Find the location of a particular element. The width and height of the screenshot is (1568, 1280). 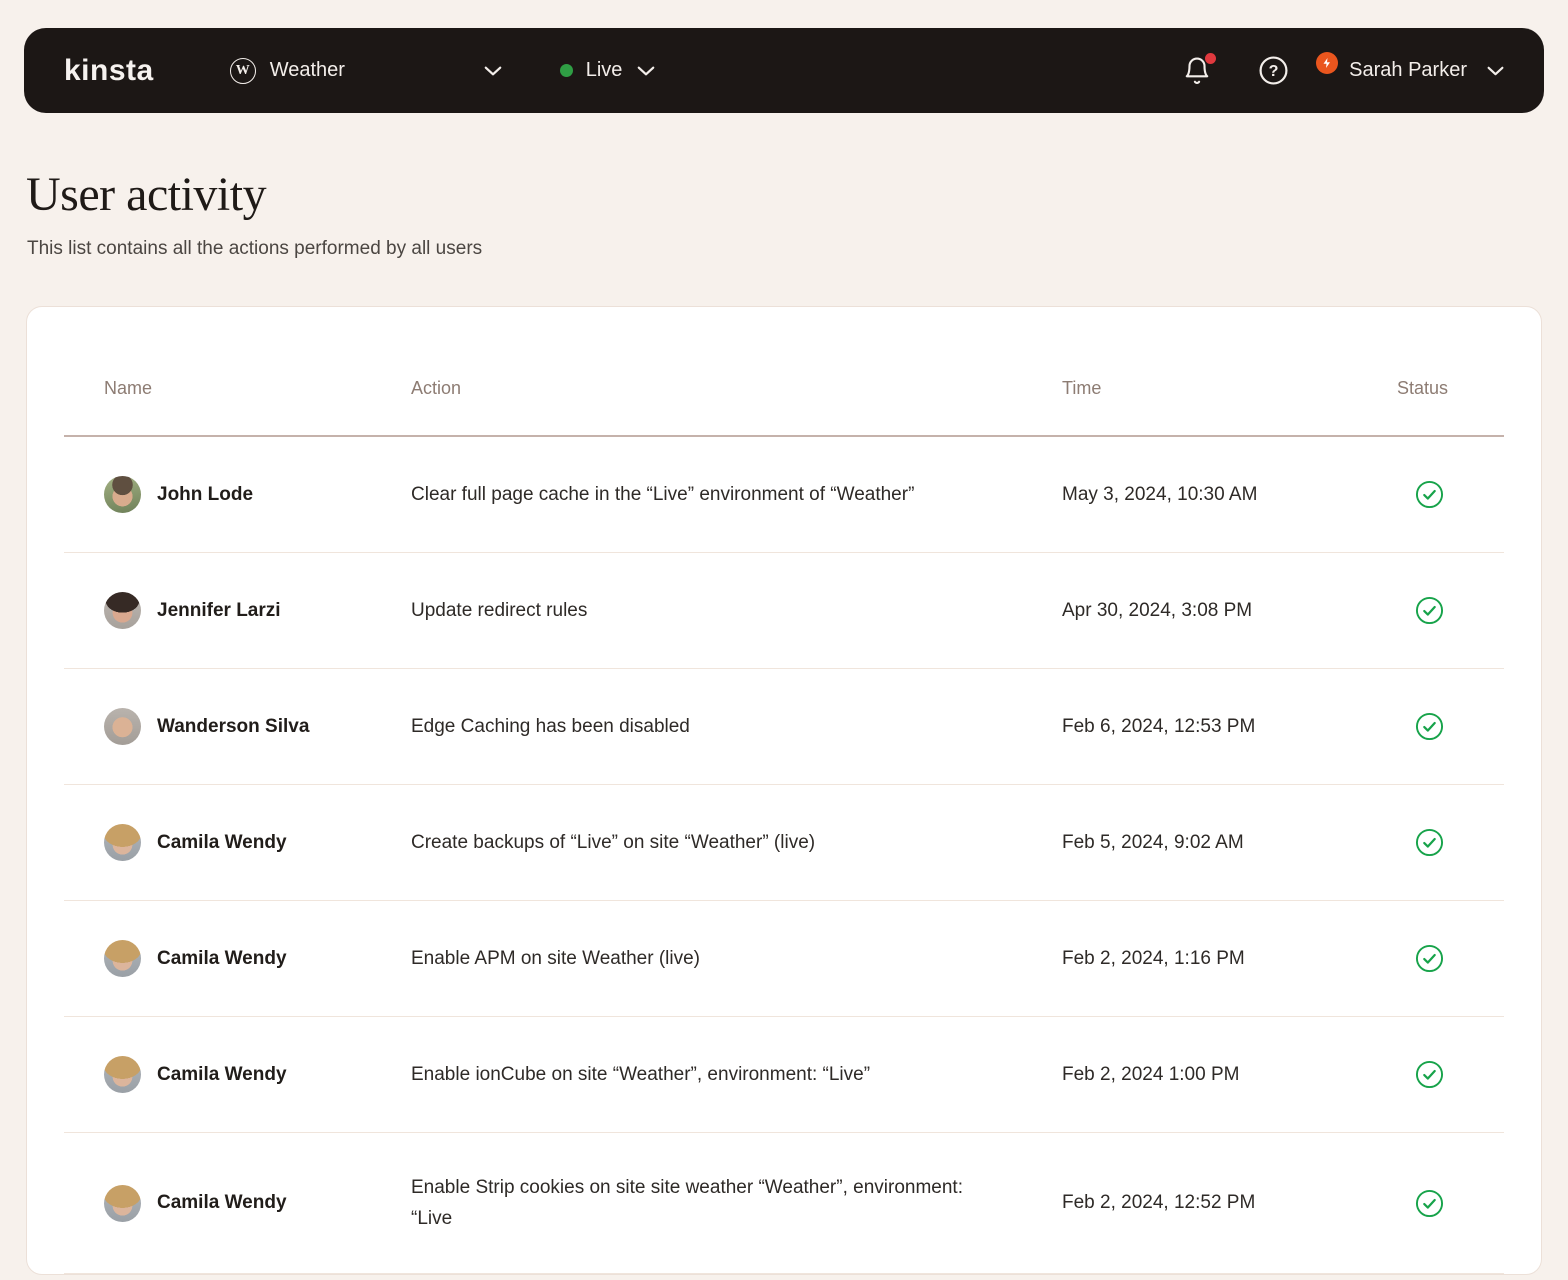

environment-selector-dropdown: Live is located at coordinates (607, 70).